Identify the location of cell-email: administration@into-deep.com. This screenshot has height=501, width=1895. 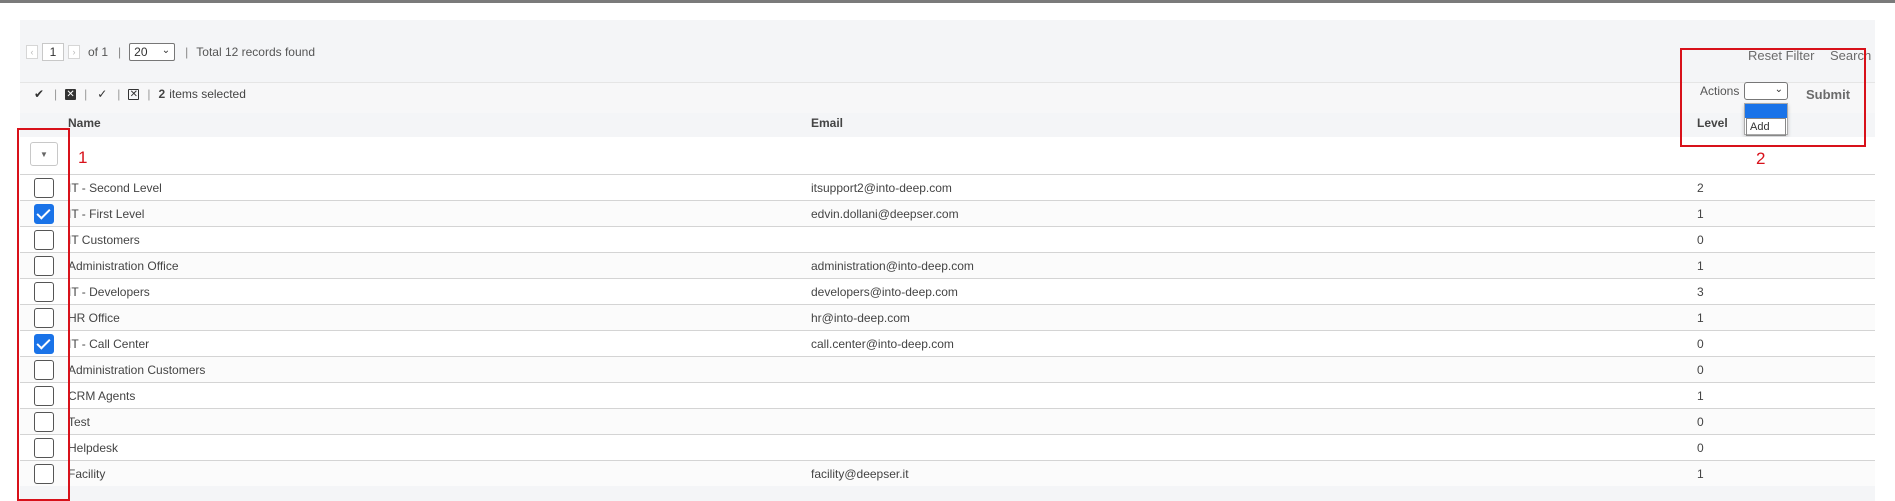
(892, 266).